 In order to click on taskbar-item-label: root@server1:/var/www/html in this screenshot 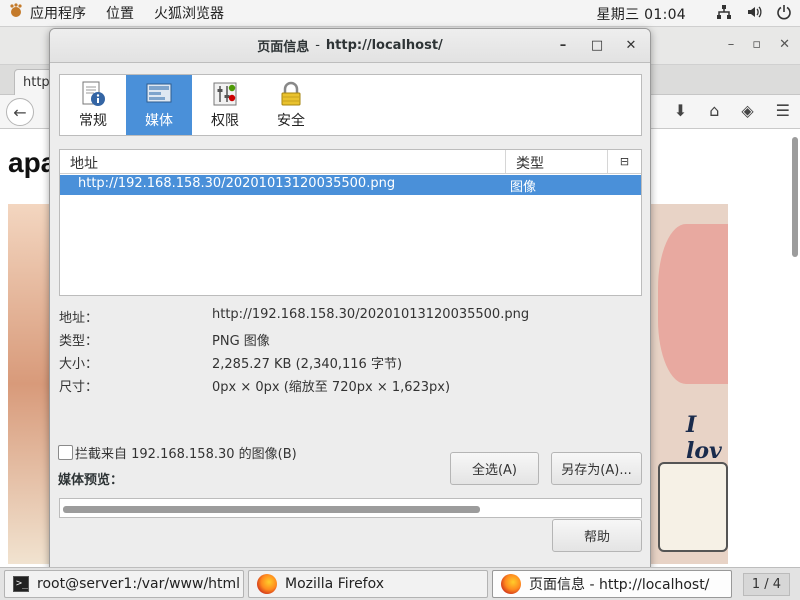, I will do `click(139, 584)`.